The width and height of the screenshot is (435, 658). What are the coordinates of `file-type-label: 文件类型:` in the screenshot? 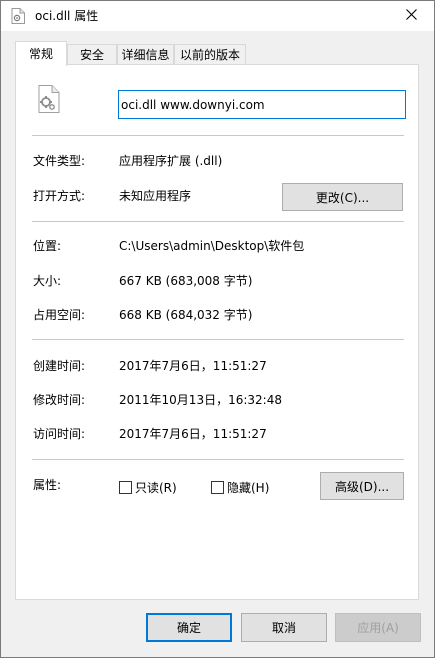 It's located at (59, 161).